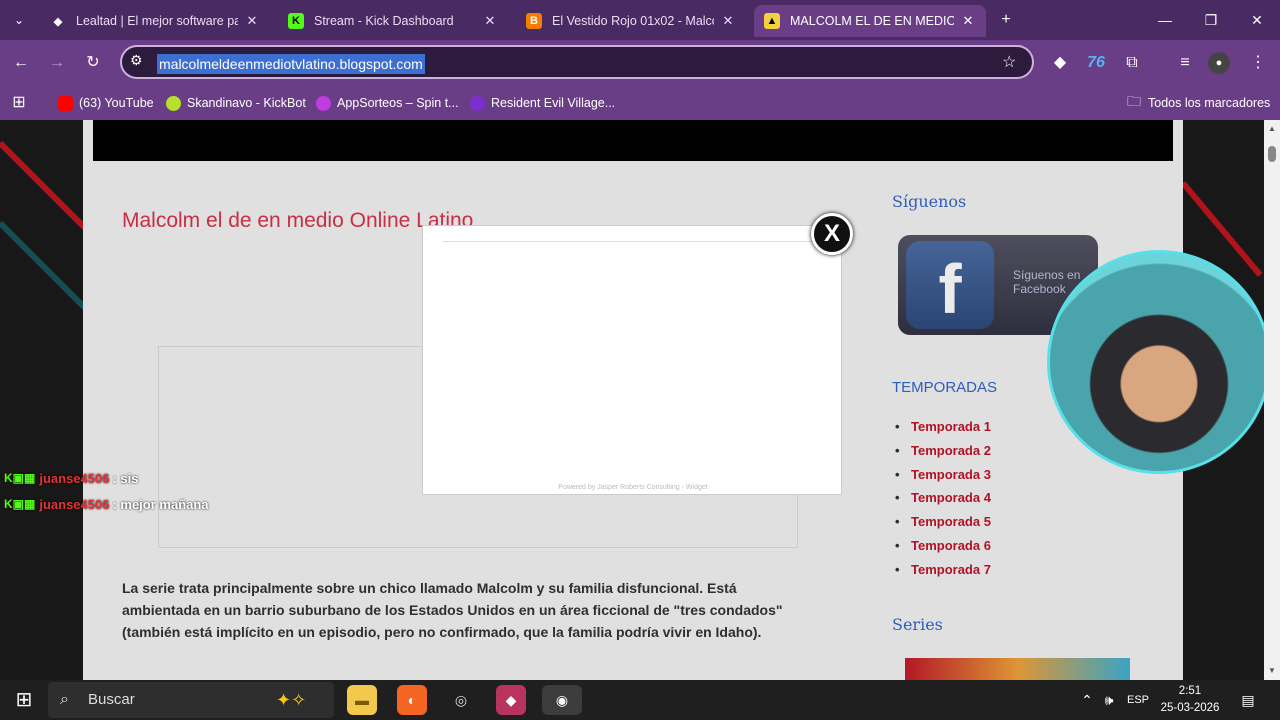  I want to click on kickbot-icon, so click(173, 103).